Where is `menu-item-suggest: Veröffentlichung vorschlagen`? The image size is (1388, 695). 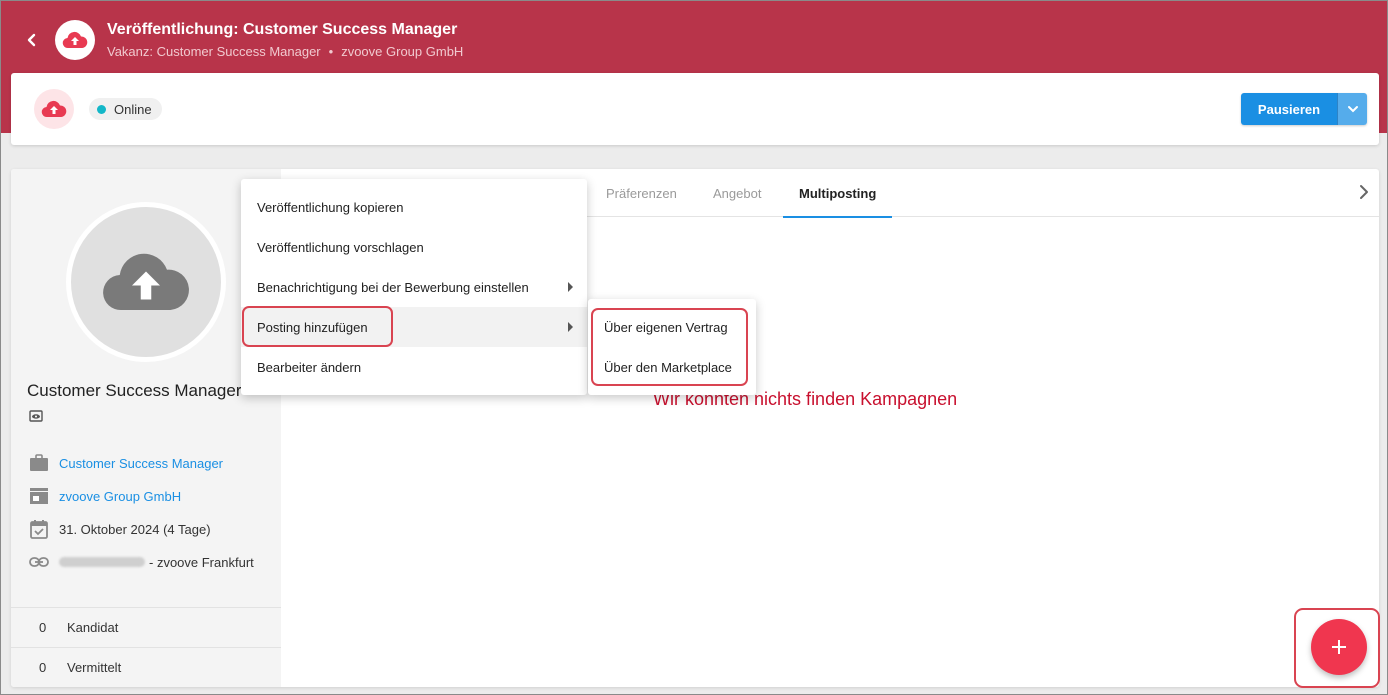
menu-item-suggest: Veröffentlichung vorschlagen is located at coordinates (414, 247).